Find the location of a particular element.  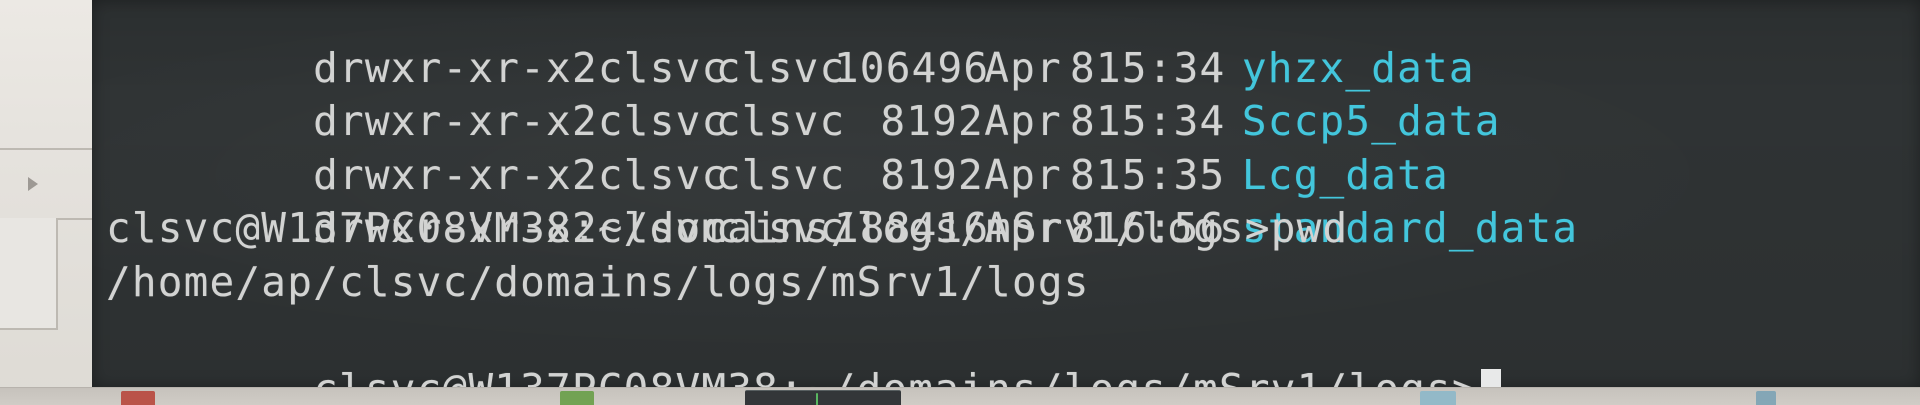

taskbar-indicator-icon is located at coordinates (817, 399).